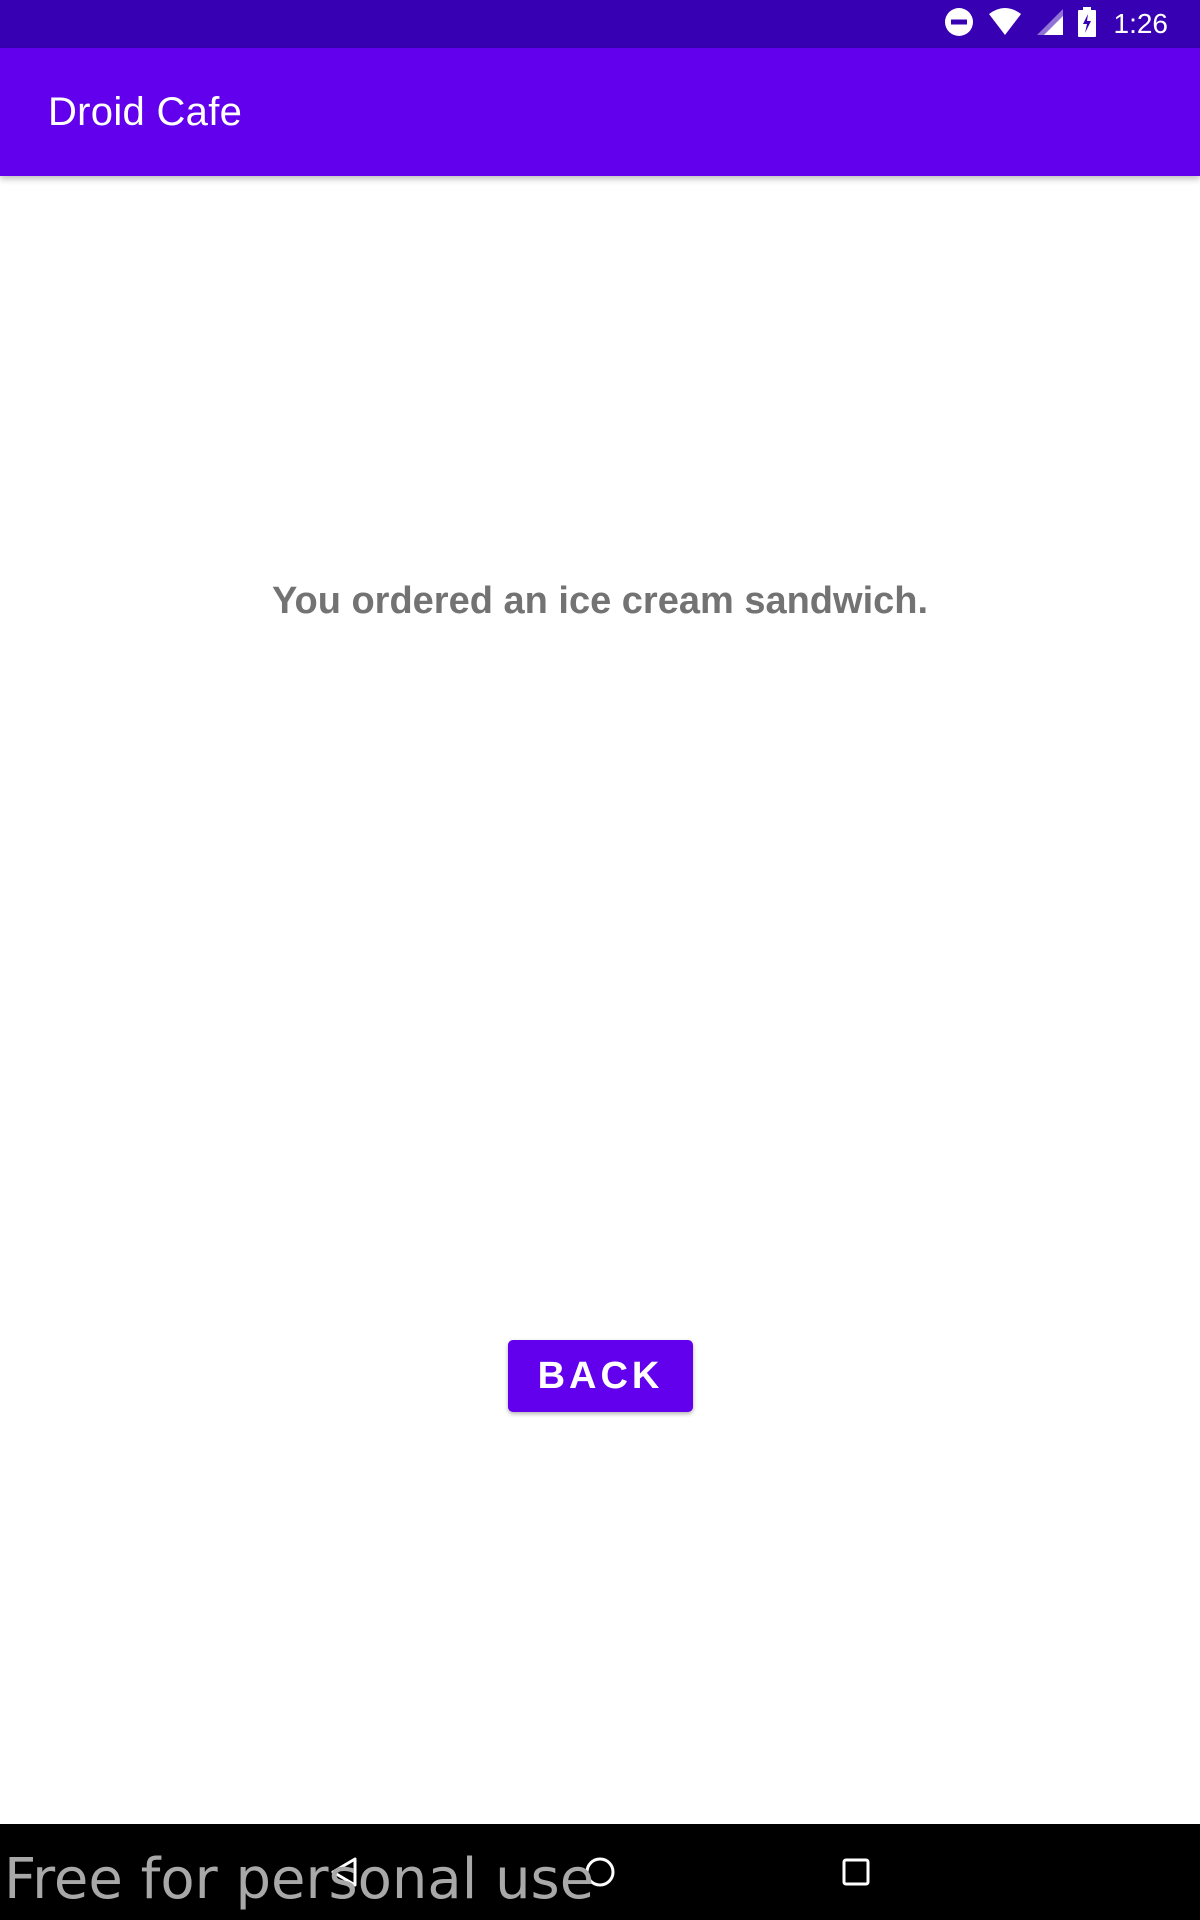 This screenshot has width=1200, height=1920. What do you see at coordinates (856, 1872) in the screenshot?
I see `recents-nav-icon` at bounding box center [856, 1872].